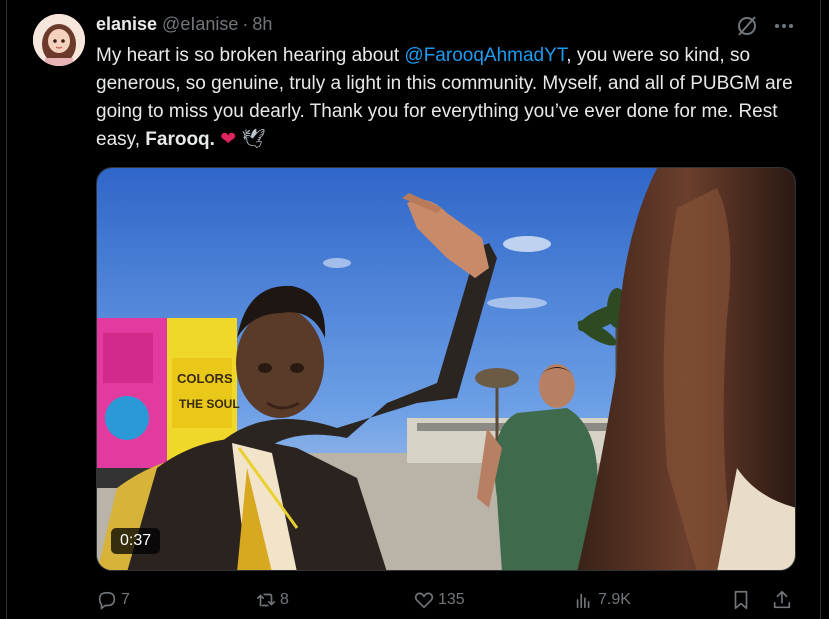  Describe the element at coordinates (250, 55) in the screenshot. I see `tweet-text-part1: My heart is so broken hearing about` at that location.